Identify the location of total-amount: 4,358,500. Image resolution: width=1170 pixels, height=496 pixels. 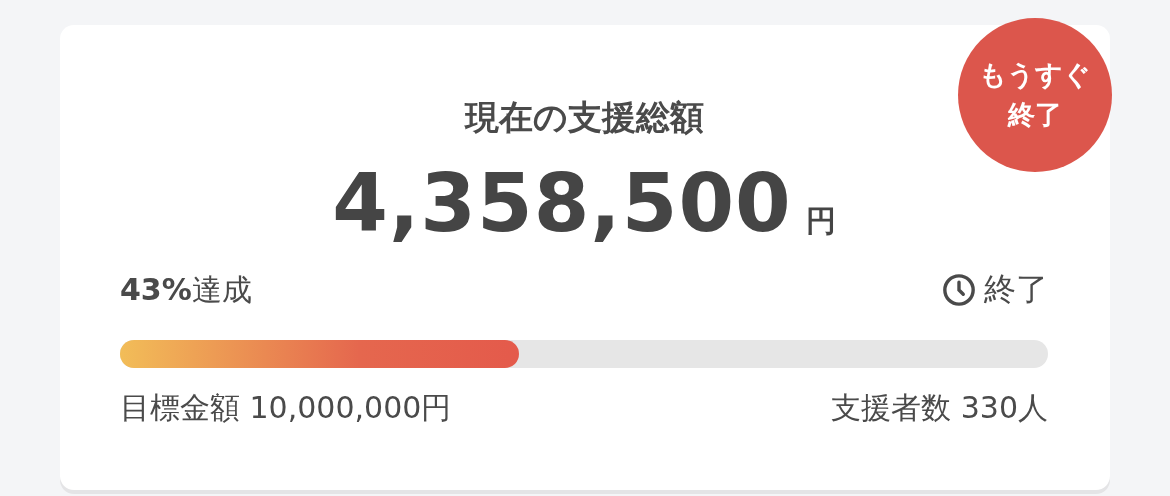
(562, 203).